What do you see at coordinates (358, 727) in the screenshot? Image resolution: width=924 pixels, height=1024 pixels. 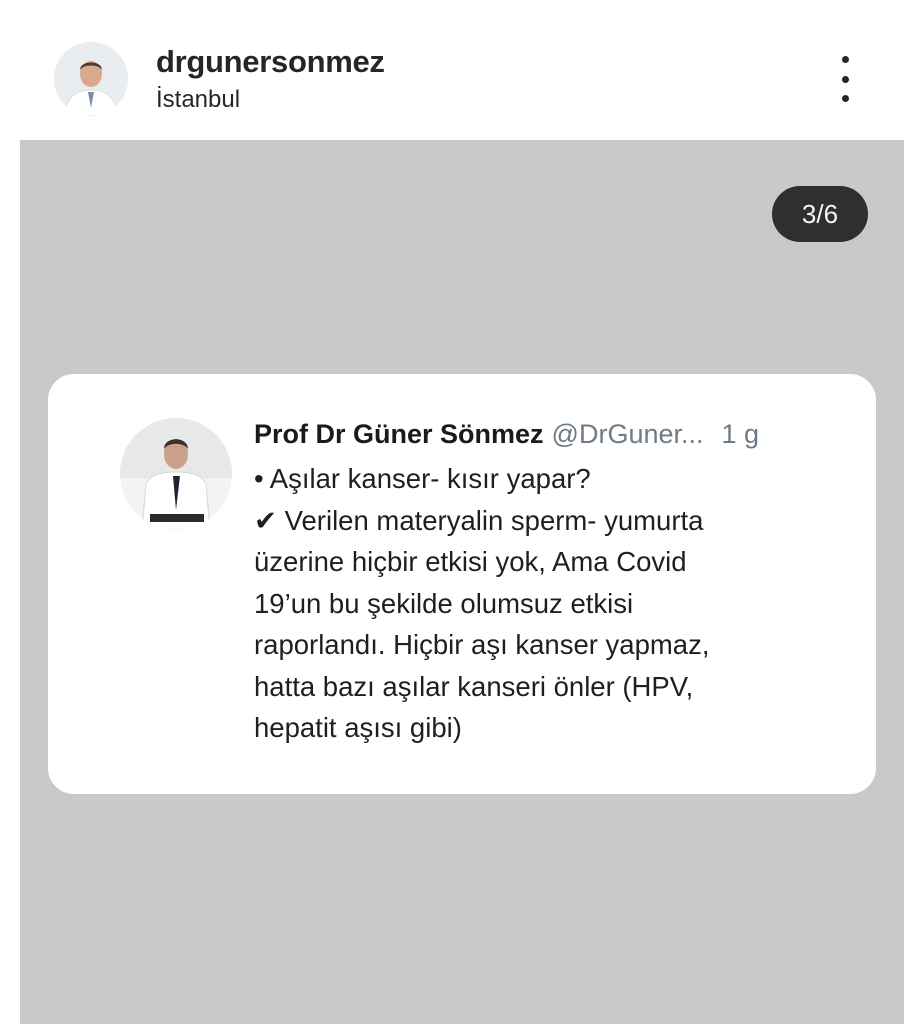 I see `tweet-text-line: hepatit aşısı gibi)` at bounding box center [358, 727].